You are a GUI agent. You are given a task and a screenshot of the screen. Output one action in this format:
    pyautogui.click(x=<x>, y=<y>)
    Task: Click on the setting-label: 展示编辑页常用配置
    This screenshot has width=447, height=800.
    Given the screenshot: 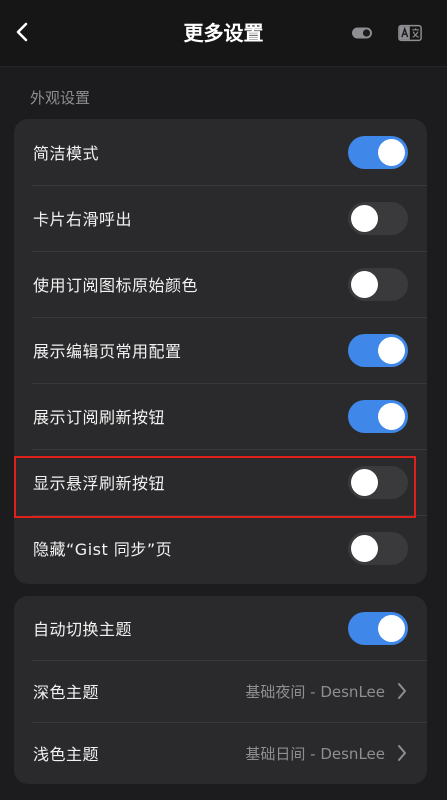 What is the action you would take?
    pyautogui.click(x=107, y=351)
    